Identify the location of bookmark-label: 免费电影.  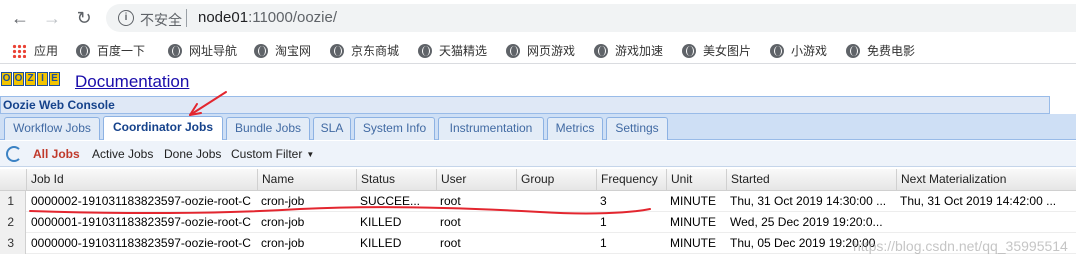
(891, 51).